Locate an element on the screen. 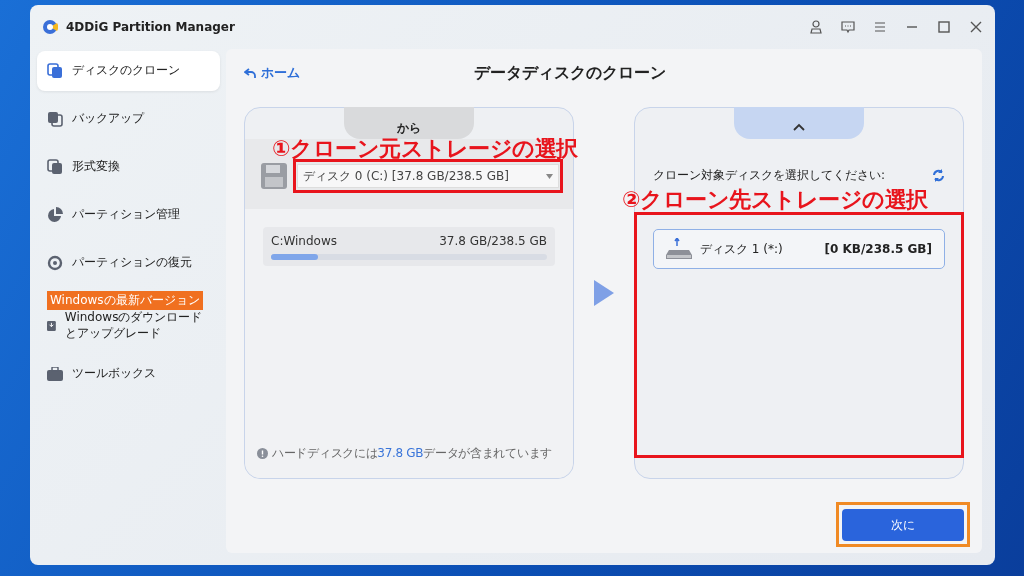  sidebar-item: パーティションの復元 is located at coordinates (128, 263).